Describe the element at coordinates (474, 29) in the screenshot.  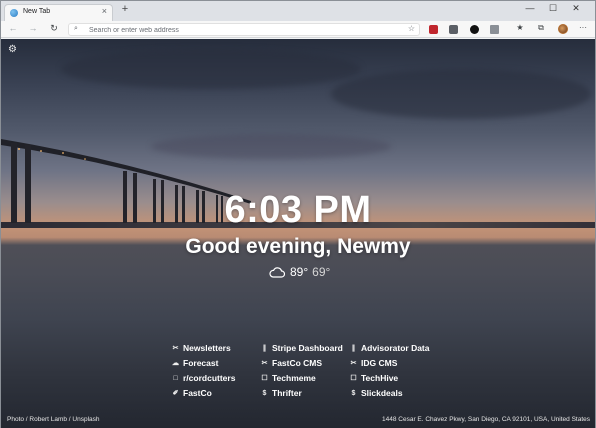
I see `extension-dark-mode-icon` at that location.